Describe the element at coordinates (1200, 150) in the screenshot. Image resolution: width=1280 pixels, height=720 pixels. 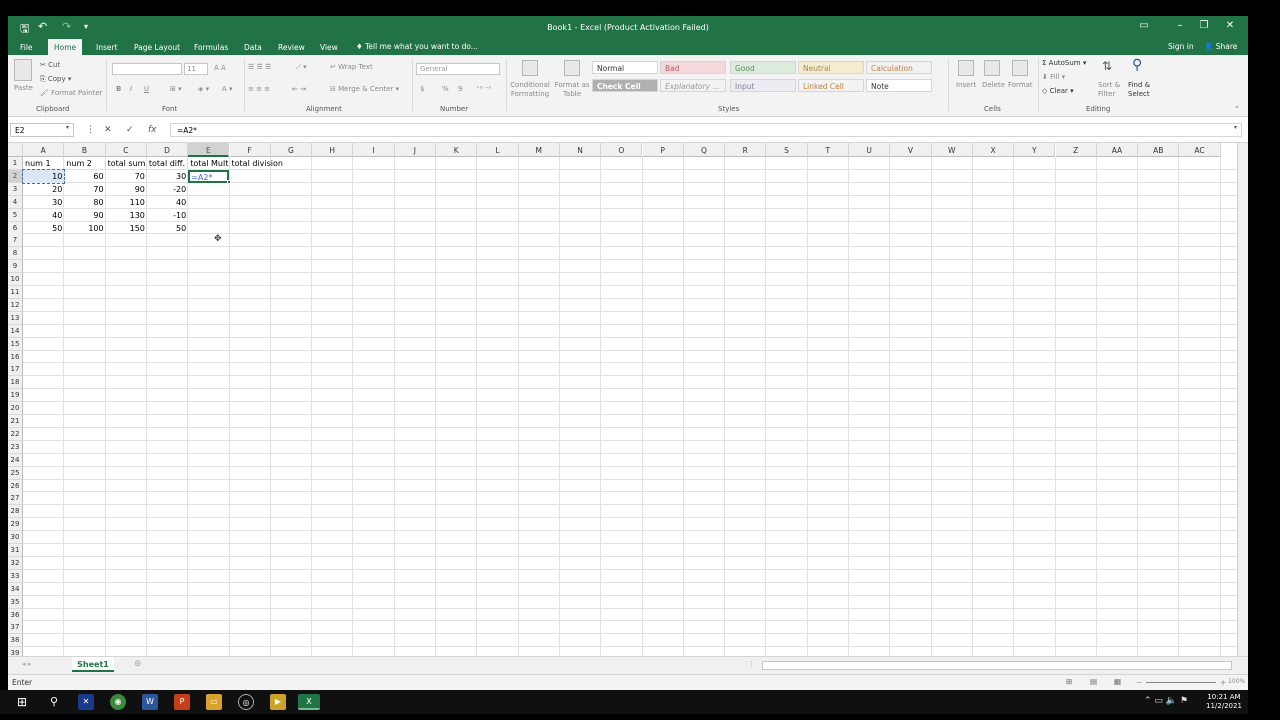
I see `column-header-ac: AC` at that location.